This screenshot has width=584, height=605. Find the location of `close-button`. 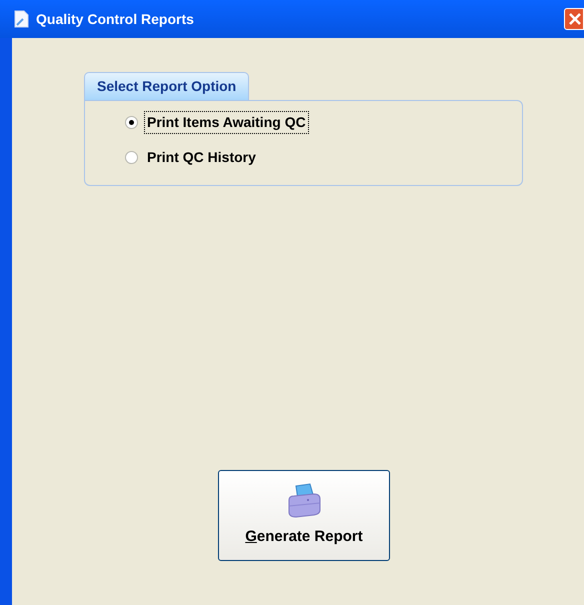

close-button is located at coordinates (574, 19).